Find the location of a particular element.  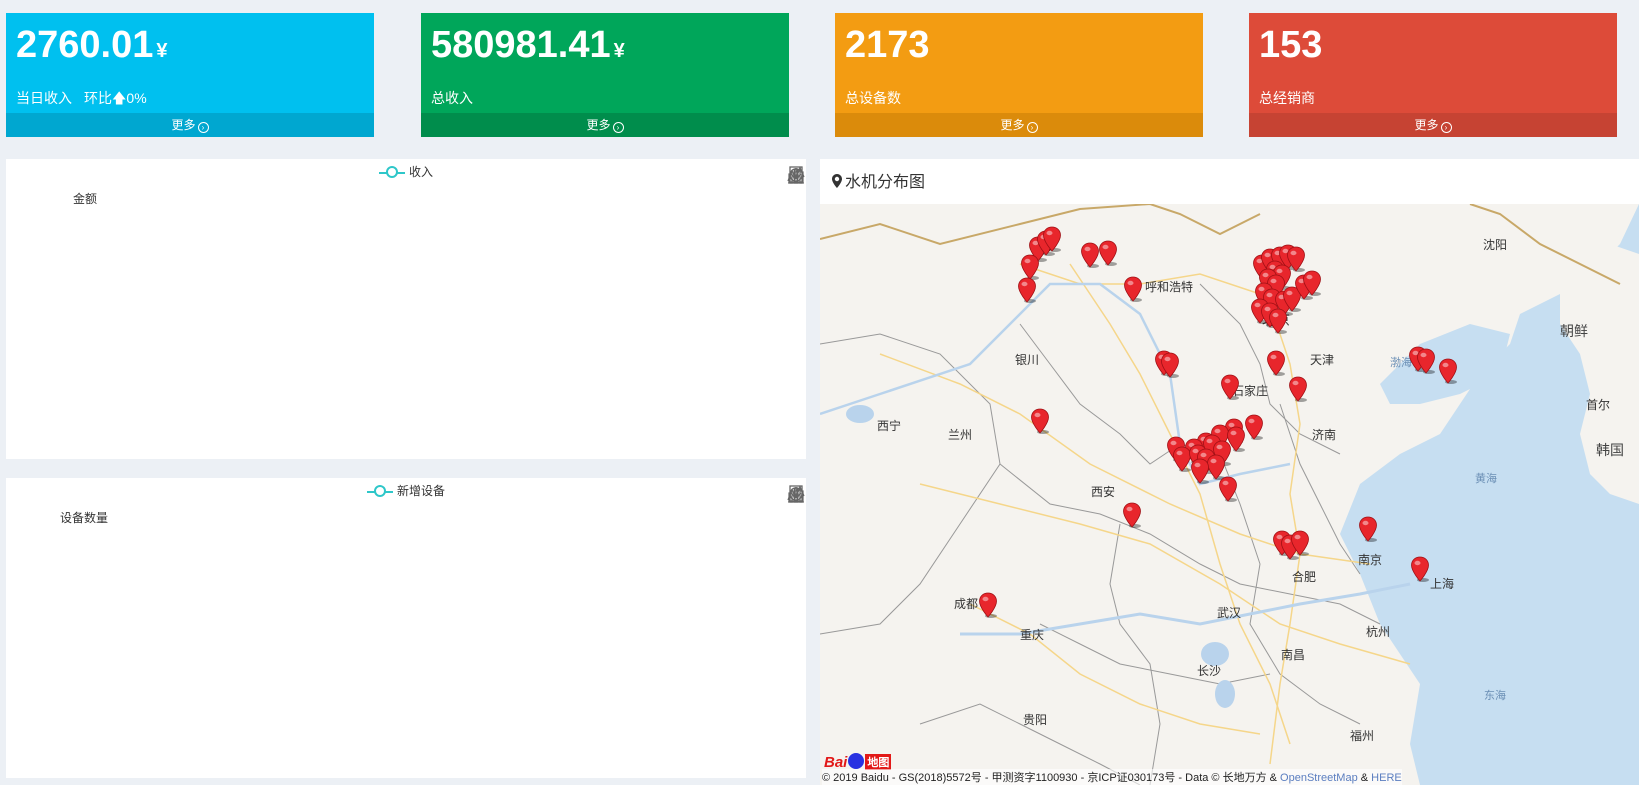

map-title: 水机分布图 is located at coordinates (885, 182).